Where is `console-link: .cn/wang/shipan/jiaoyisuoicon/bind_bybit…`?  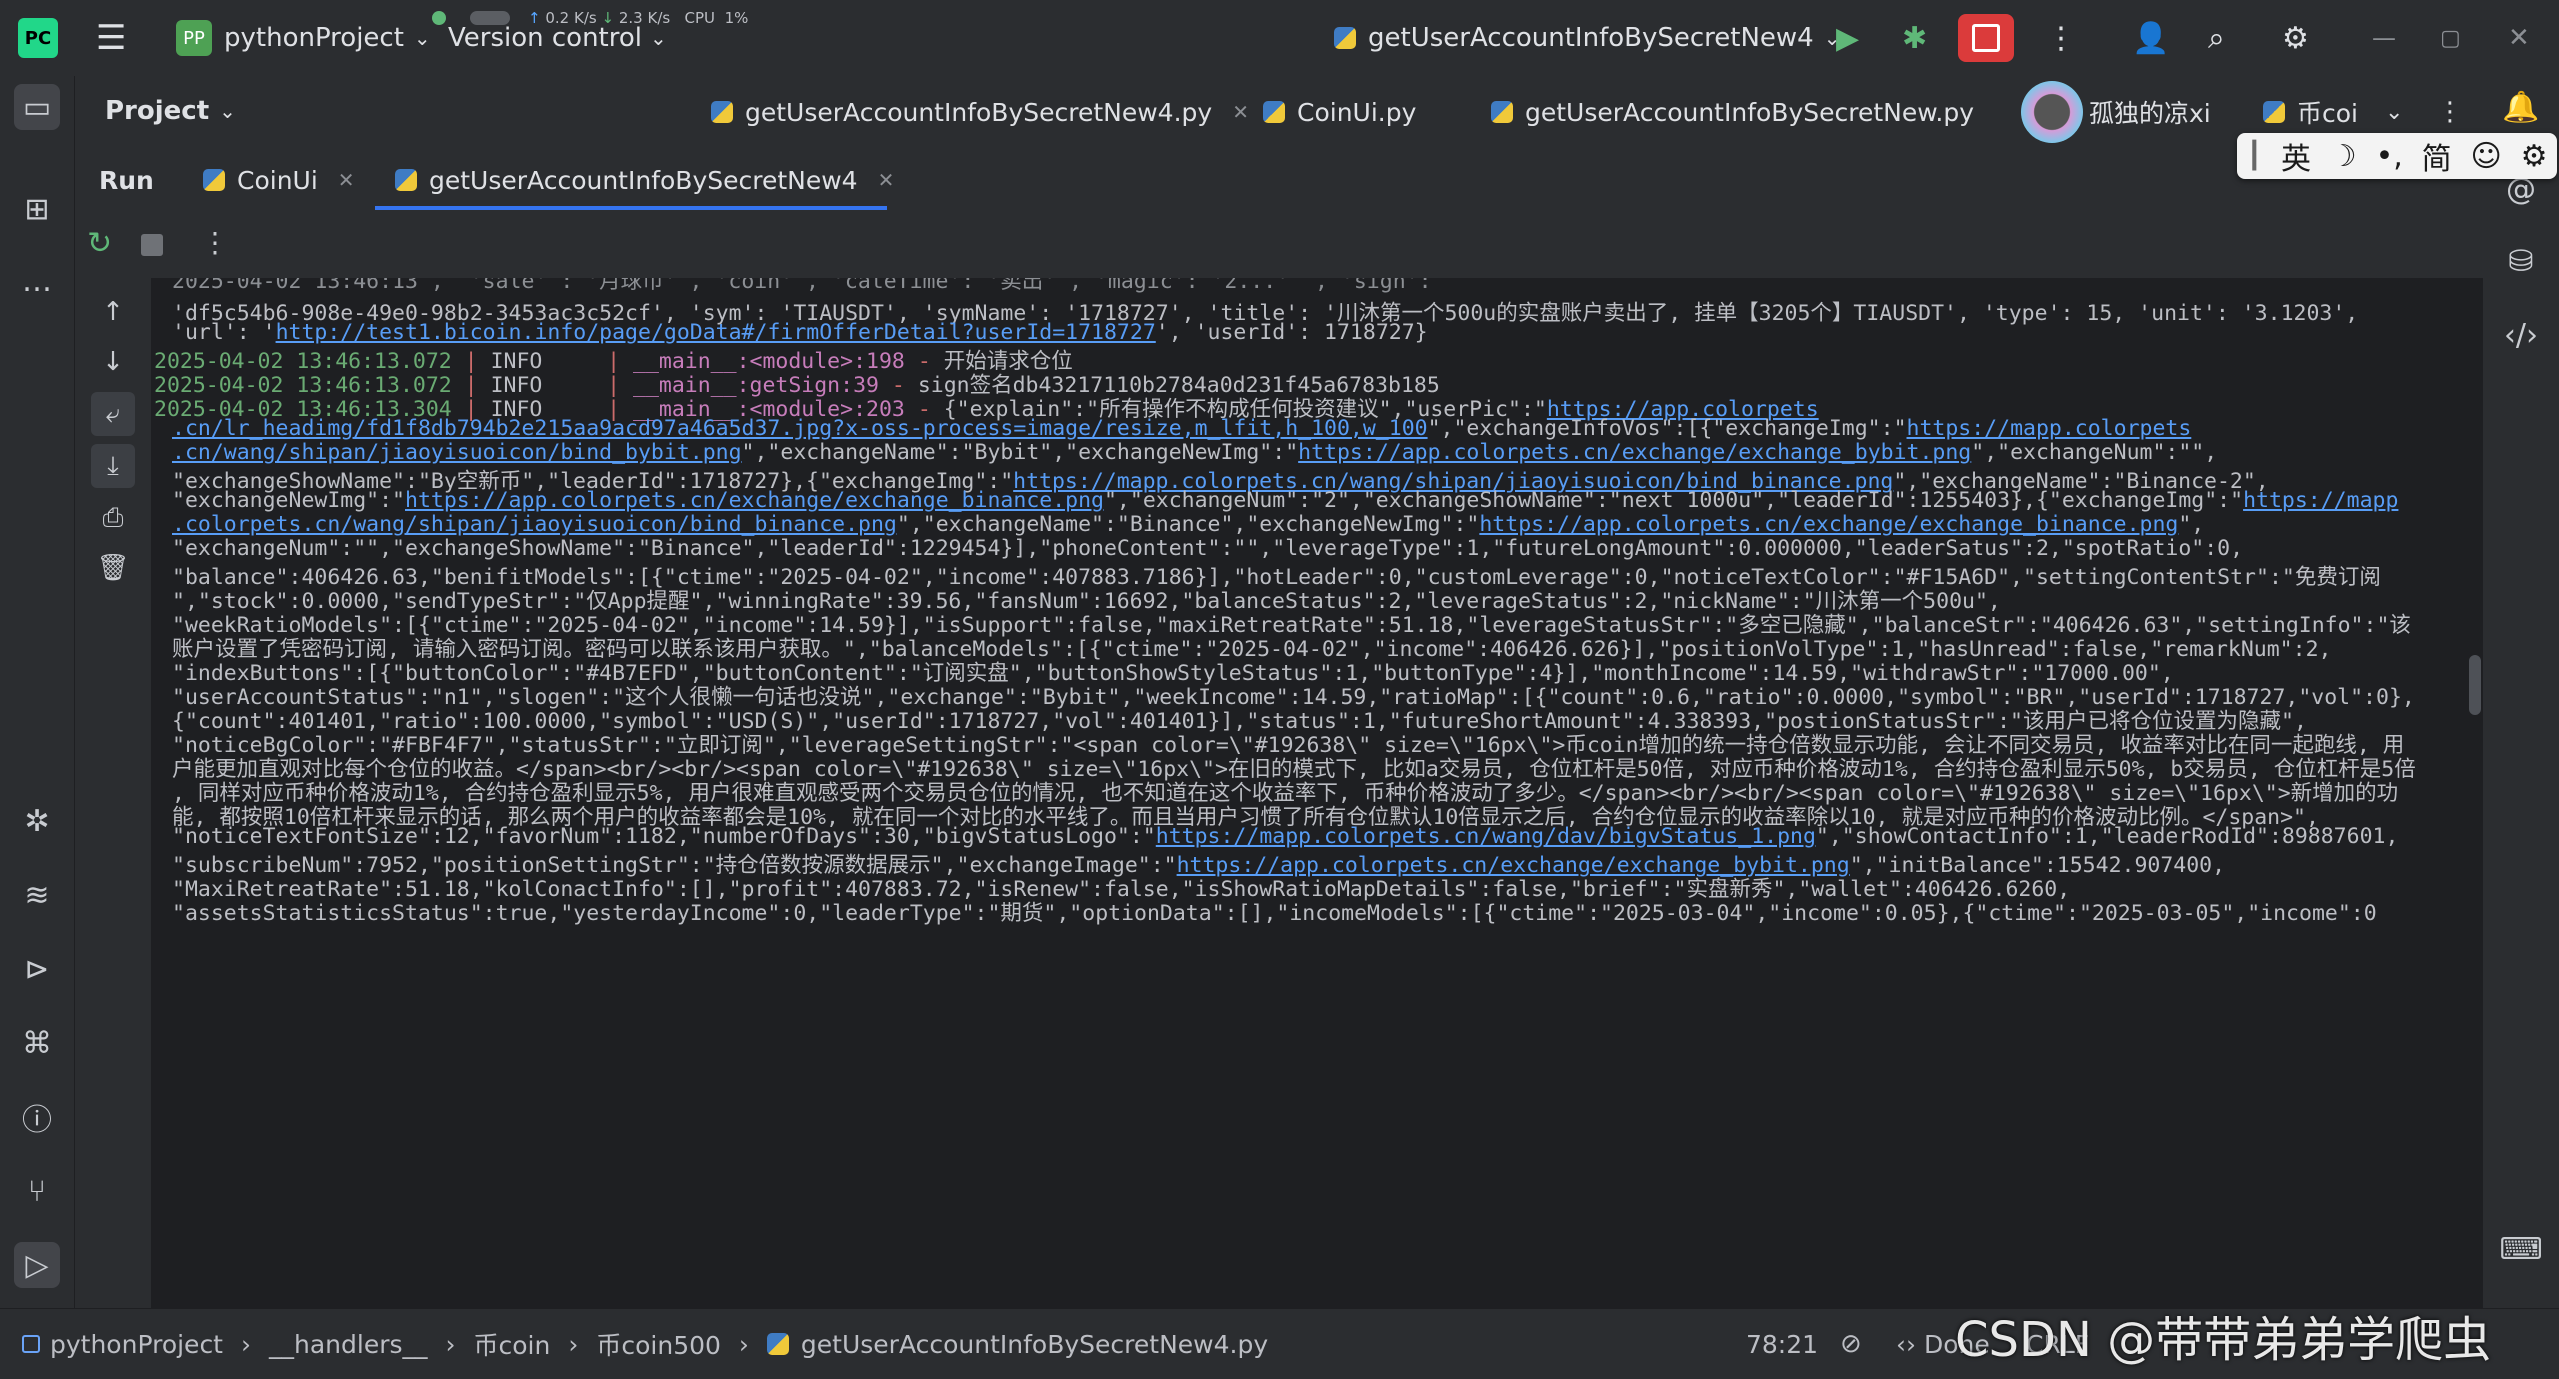 console-link: .cn/wang/shipan/jiaoyisuoicon/bind_bybit… is located at coordinates (457, 452).